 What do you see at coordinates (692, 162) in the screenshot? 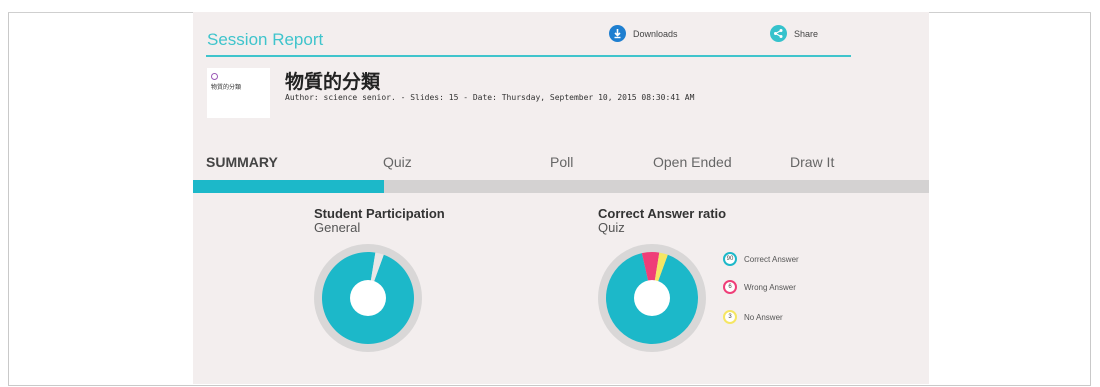
I see `tab-open-ended: Open Ended` at bounding box center [692, 162].